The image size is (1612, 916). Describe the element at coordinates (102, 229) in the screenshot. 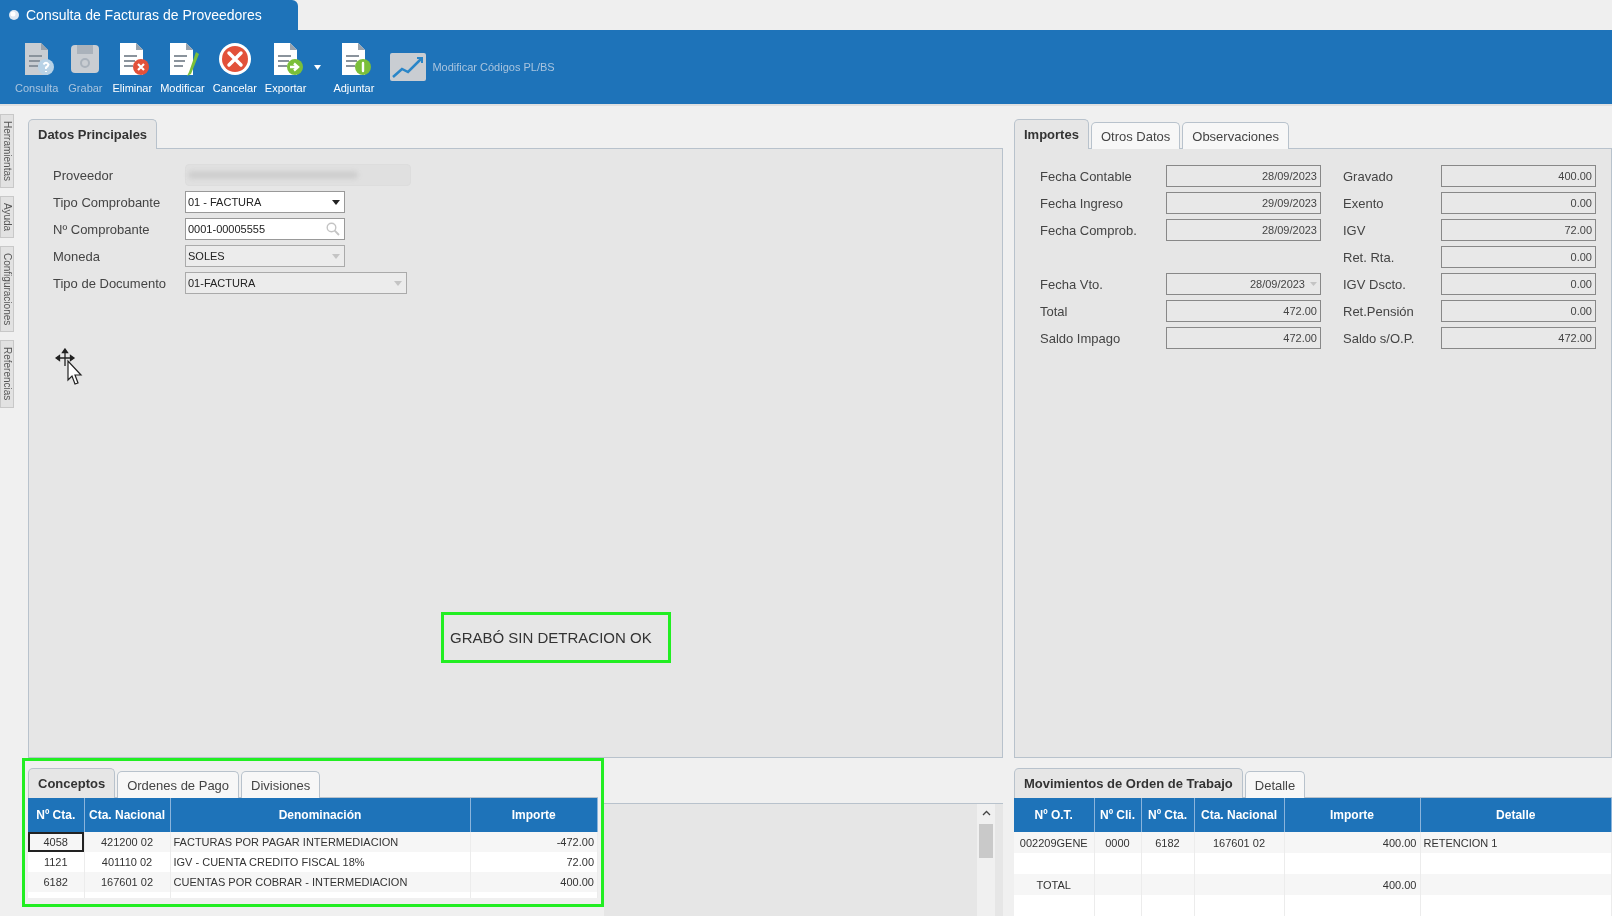

I see `field-label: Nº Comprobante` at that location.